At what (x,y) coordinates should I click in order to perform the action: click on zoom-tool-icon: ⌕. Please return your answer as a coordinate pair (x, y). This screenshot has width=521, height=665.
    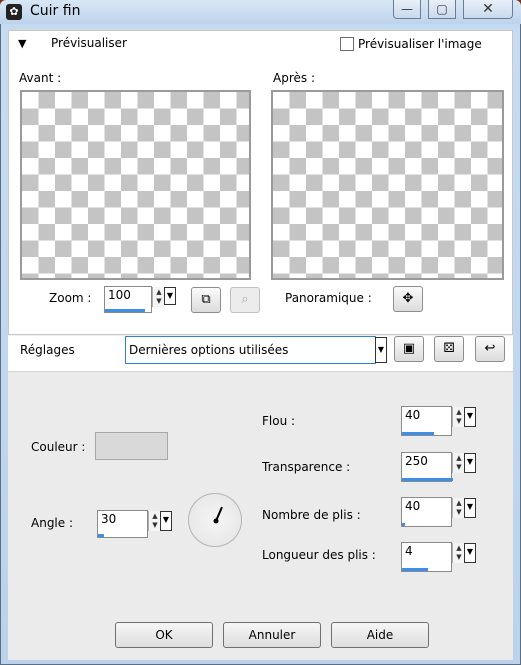
    Looking at the image, I should click on (245, 299).